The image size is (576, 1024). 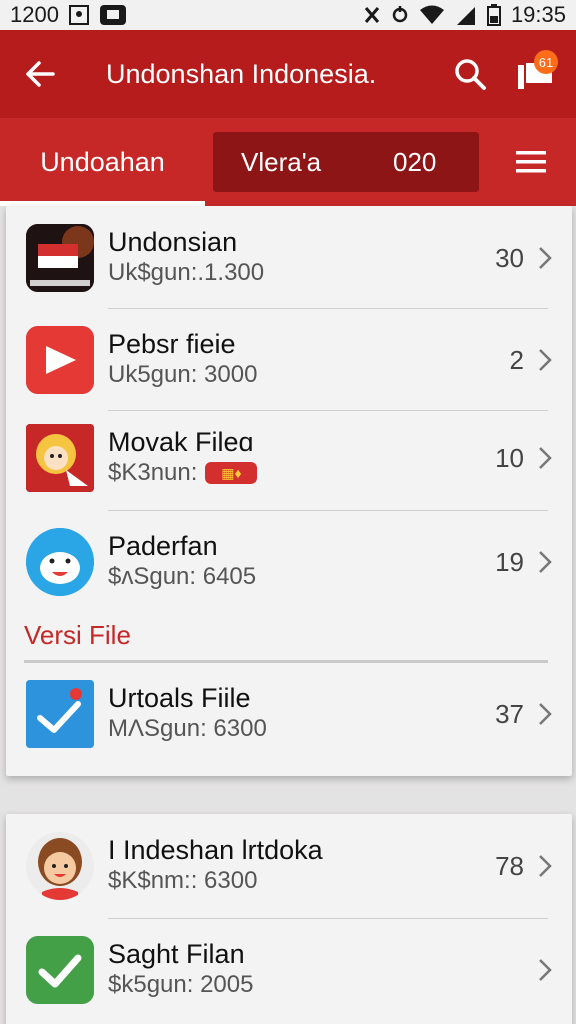 What do you see at coordinates (187, 728) in the screenshot?
I see `item-subtitle: MɅSgun: 6300` at bounding box center [187, 728].